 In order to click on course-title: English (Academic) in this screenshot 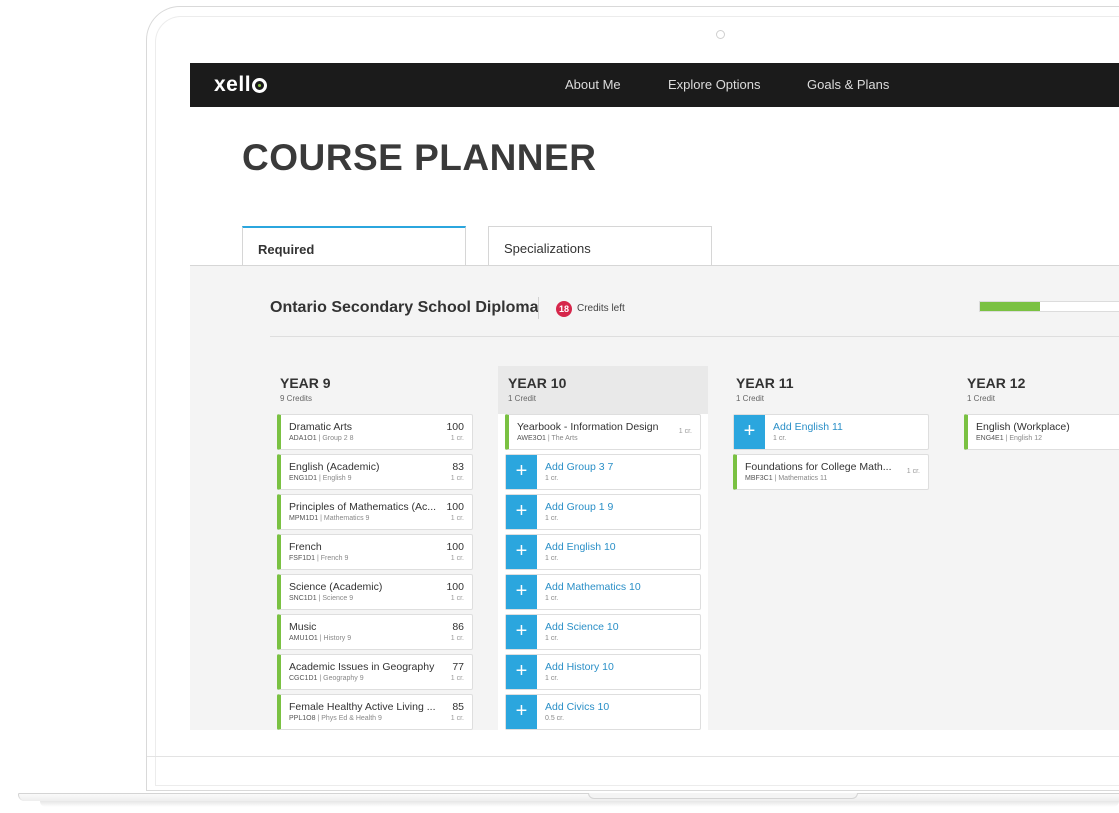, I will do `click(334, 467)`.